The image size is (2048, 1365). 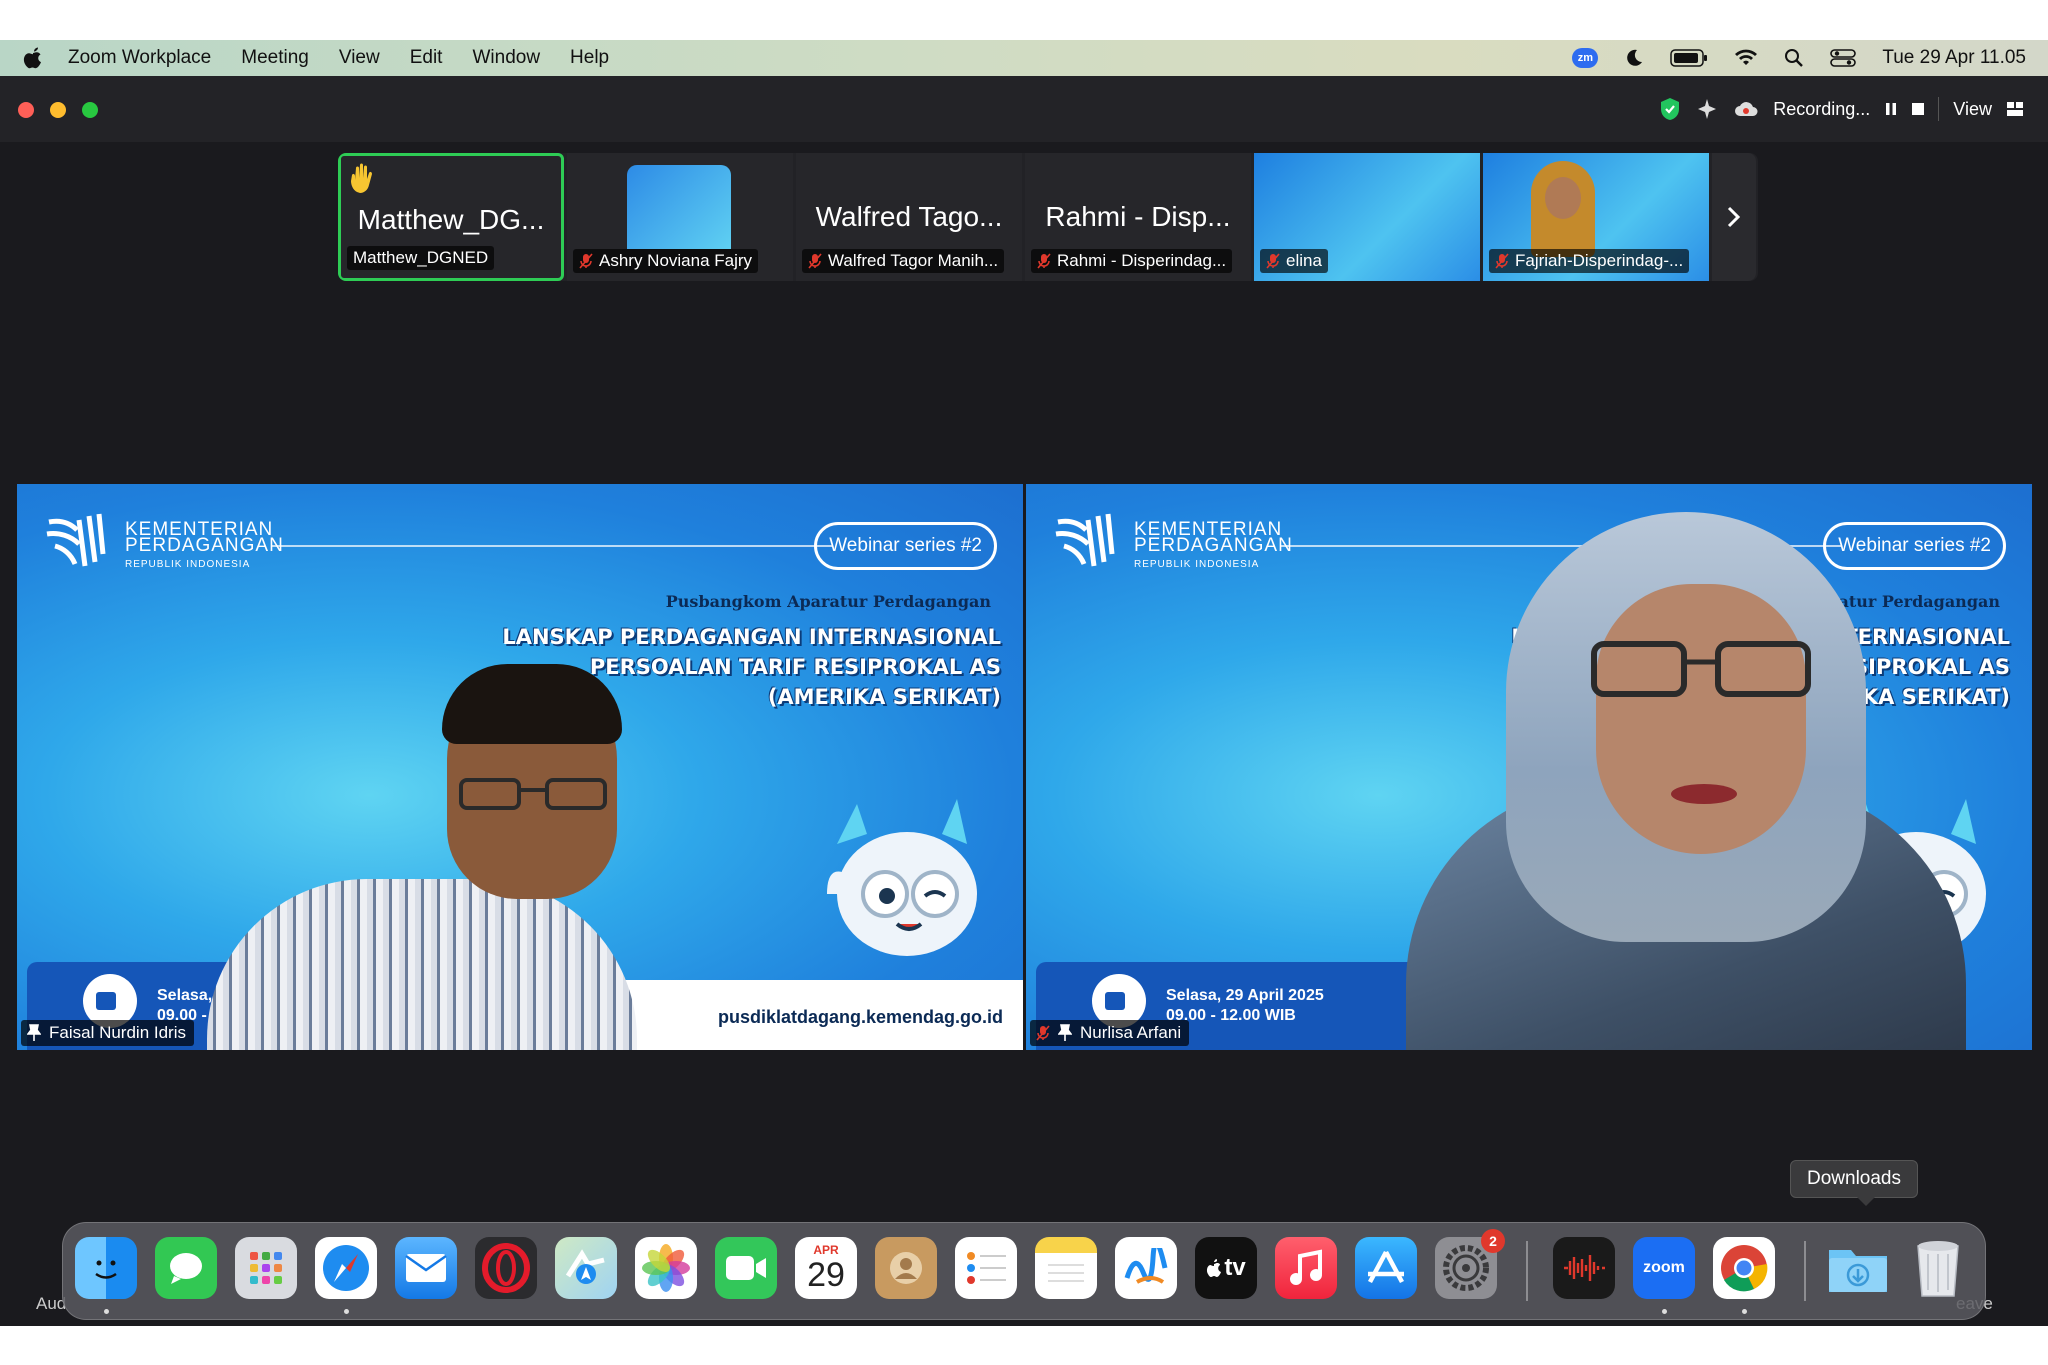 What do you see at coordinates (426, 1268) in the screenshot?
I see `mail-icon` at bounding box center [426, 1268].